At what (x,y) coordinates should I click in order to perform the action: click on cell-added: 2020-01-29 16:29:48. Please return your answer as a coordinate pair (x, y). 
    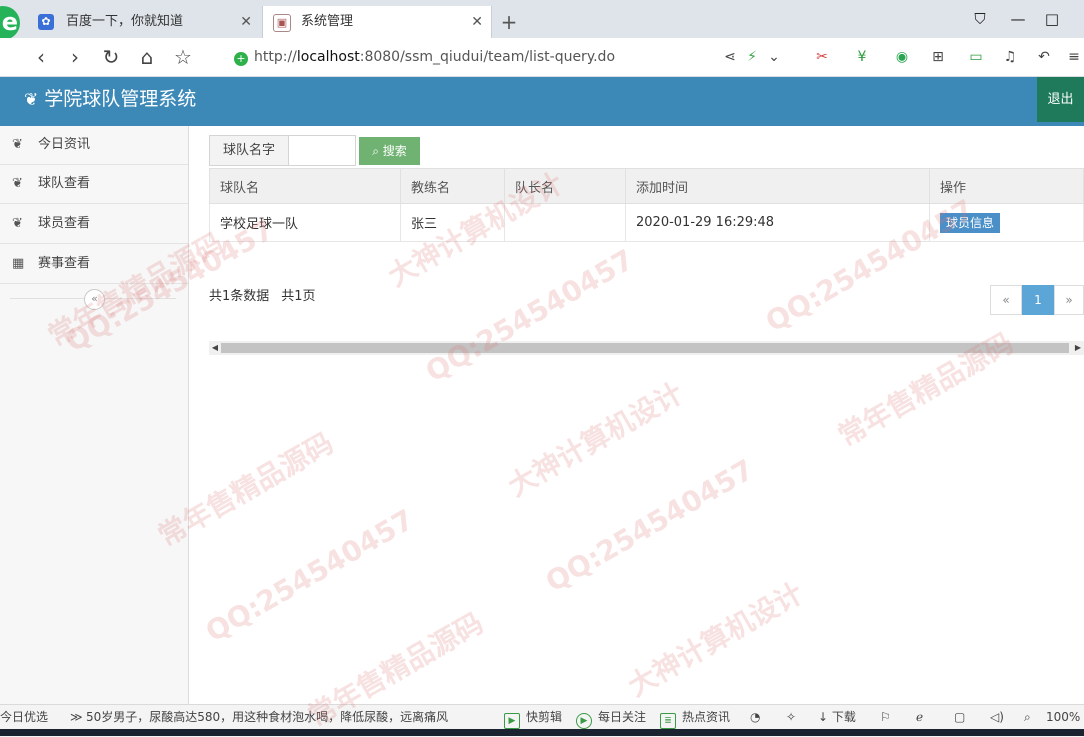
    Looking at the image, I should click on (777, 222).